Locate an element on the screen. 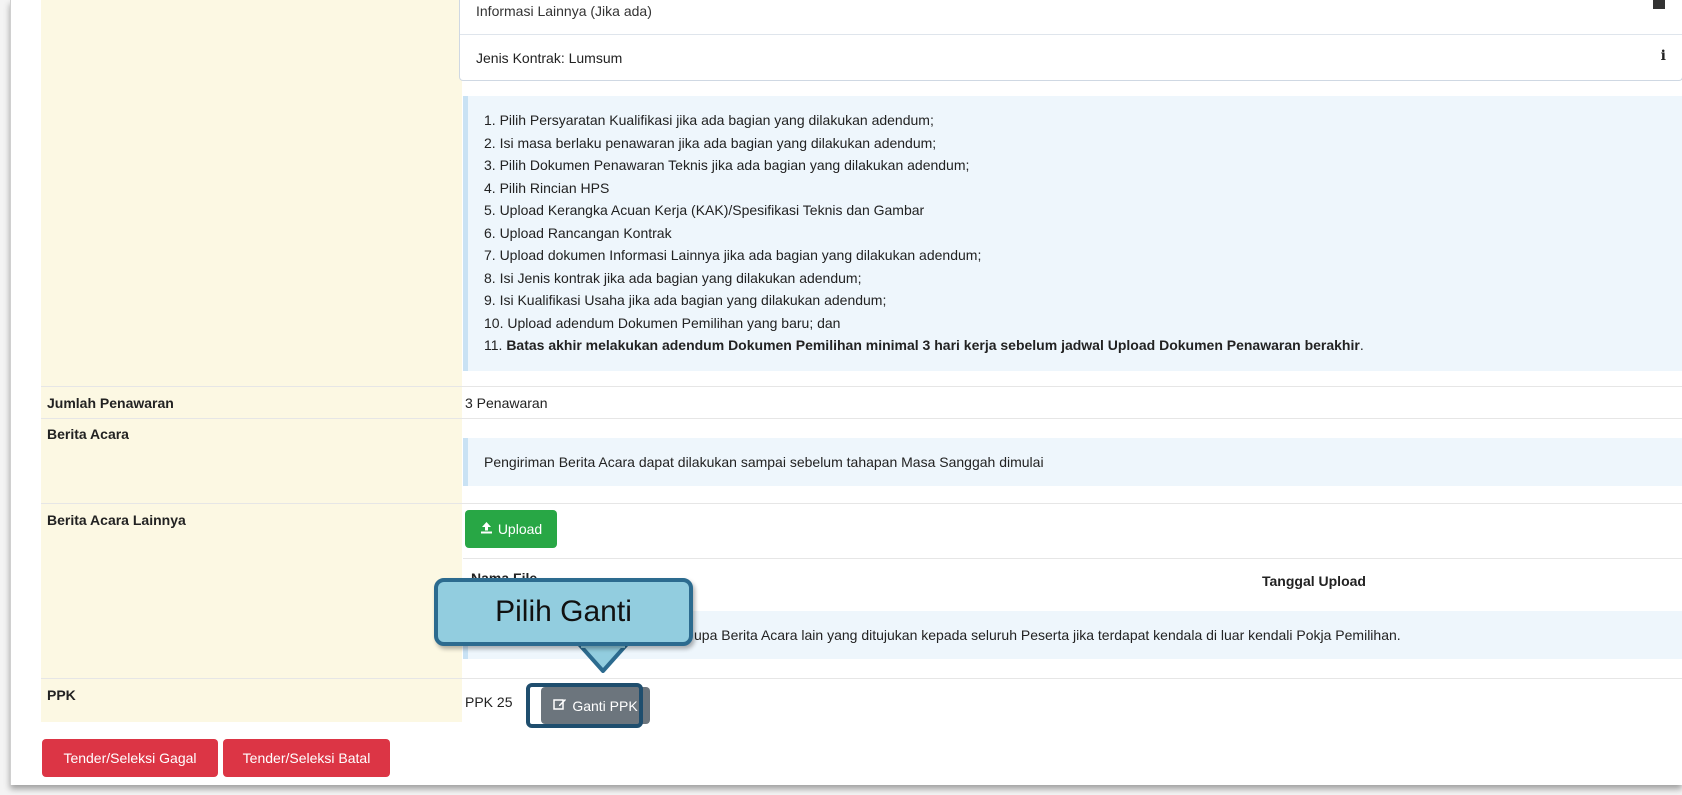 The width and height of the screenshot is (1682, 795). upload-button: Upload is located at coordinates (511, 529).